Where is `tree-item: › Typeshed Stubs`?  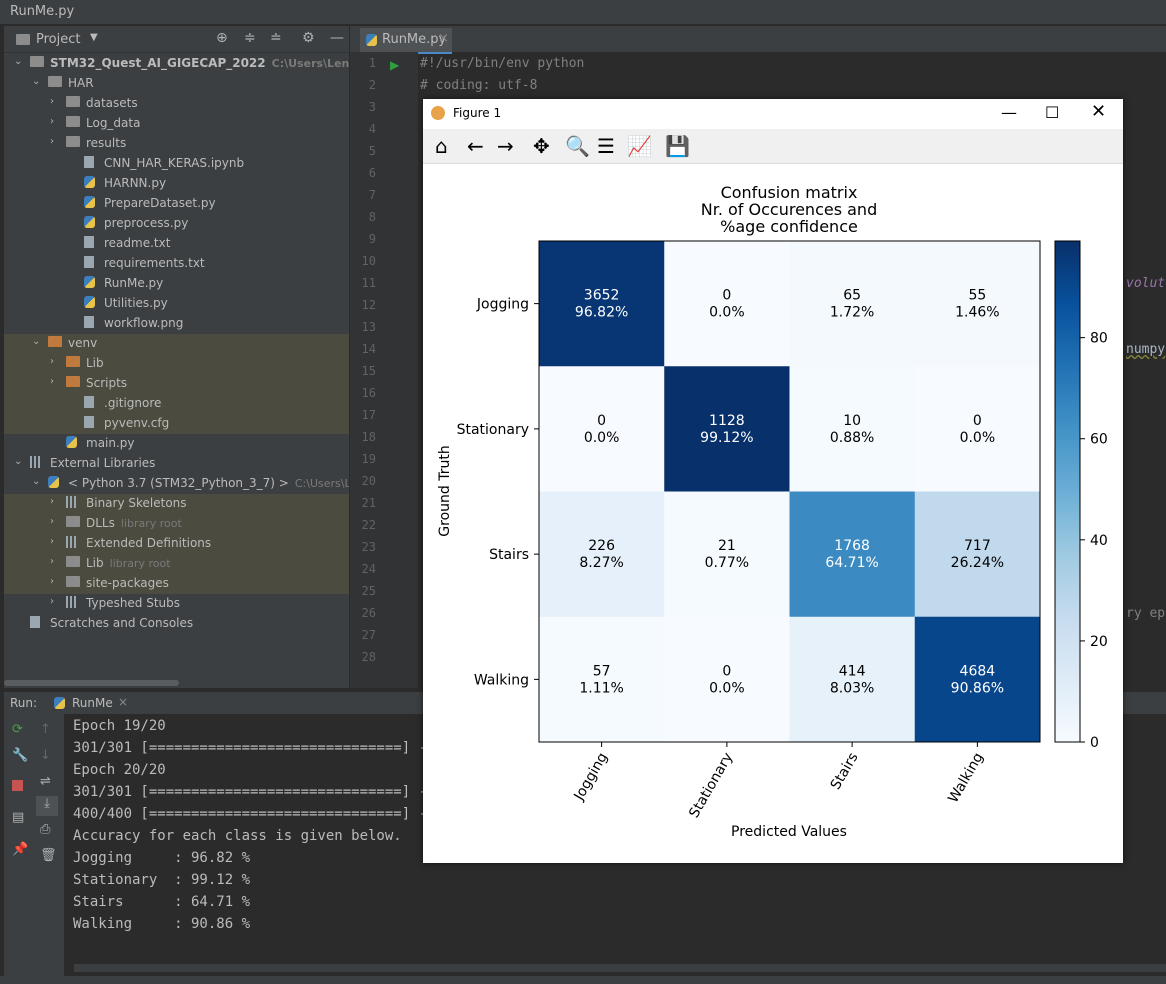
tree-item: › Typeshed Stubs is located at coordinates (176, 604).